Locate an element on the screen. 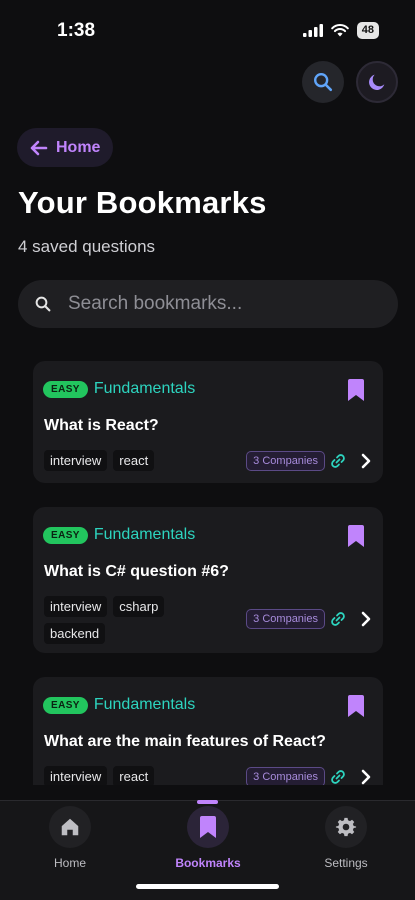 This screenshot has height=900, width=415. nav-item-bookmarks: Bookmarks is located at coordinates (208, 835).